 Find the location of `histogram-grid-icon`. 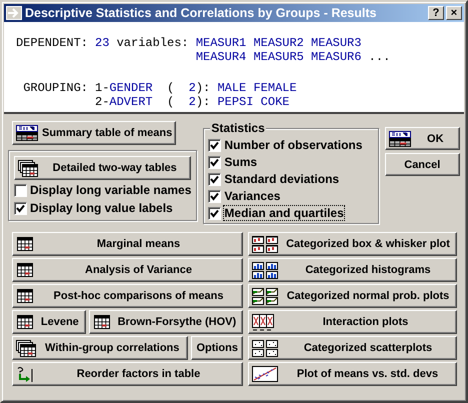

histogram-grid-icon is located at coordinates (265, 270).